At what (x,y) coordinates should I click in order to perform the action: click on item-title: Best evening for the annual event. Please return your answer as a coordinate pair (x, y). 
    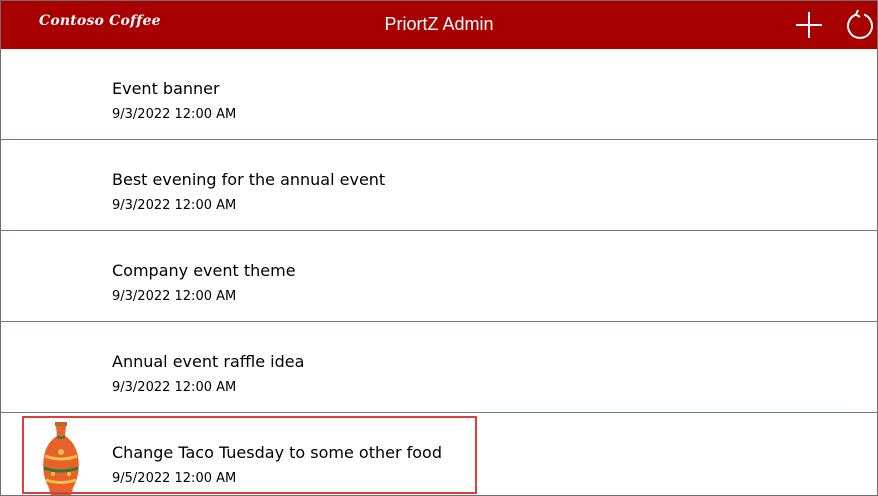
    Looking at the image, I should click on (249, 179).